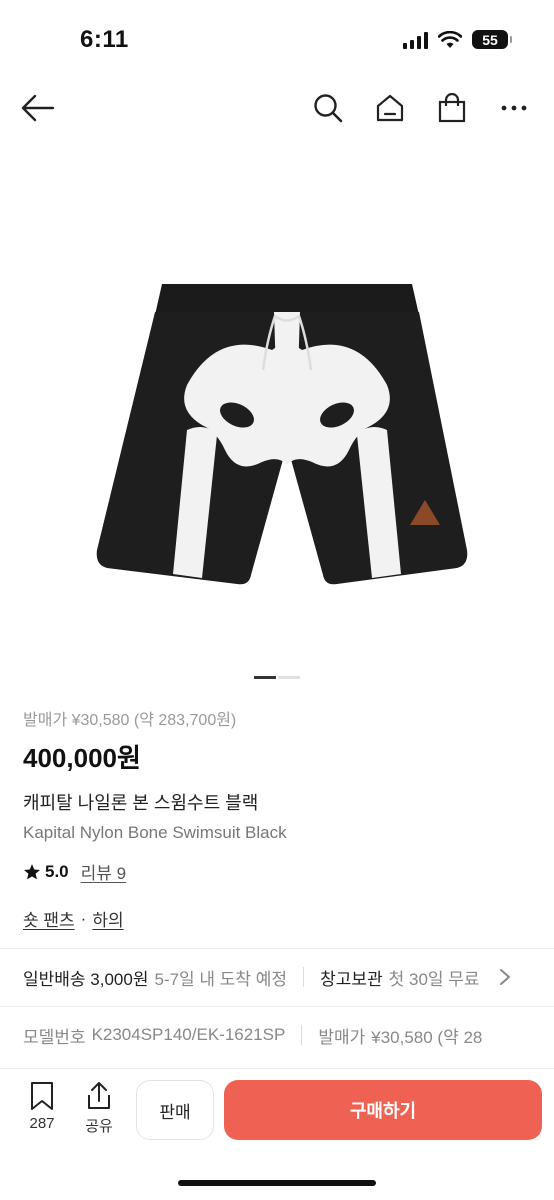 Image resolution: width=554 pixels, height=1200 pixels. I want to click on arrow-left-icon, so click(38, 108).